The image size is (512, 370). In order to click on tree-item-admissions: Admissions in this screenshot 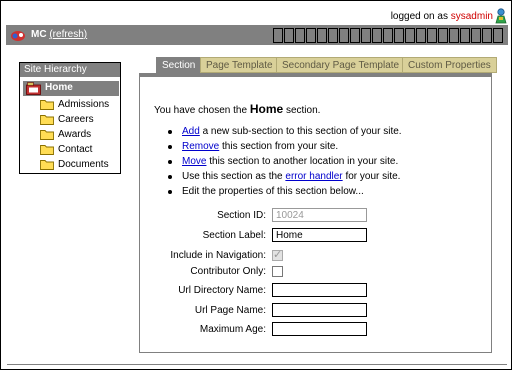, I will do `click(74, 104)`.